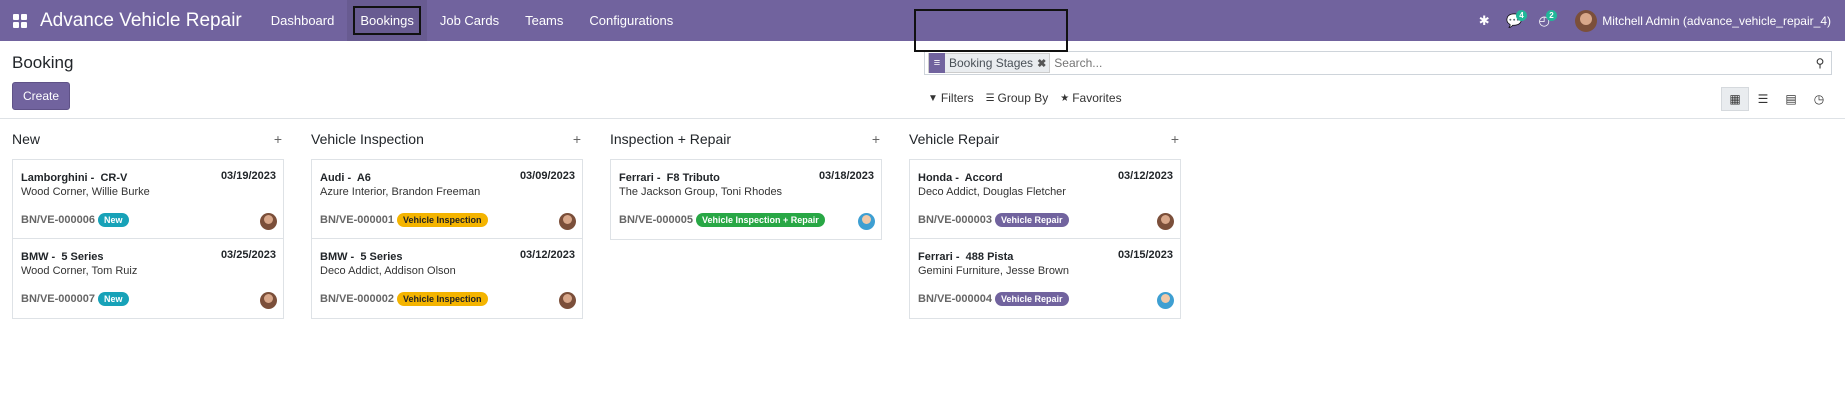 The height and width of the screenshot is (420, 1845). What do you see at coordinates (248, 176) in the screenshot?
I see `card-date: 03/19/2023` at bounding box center [248, 176].